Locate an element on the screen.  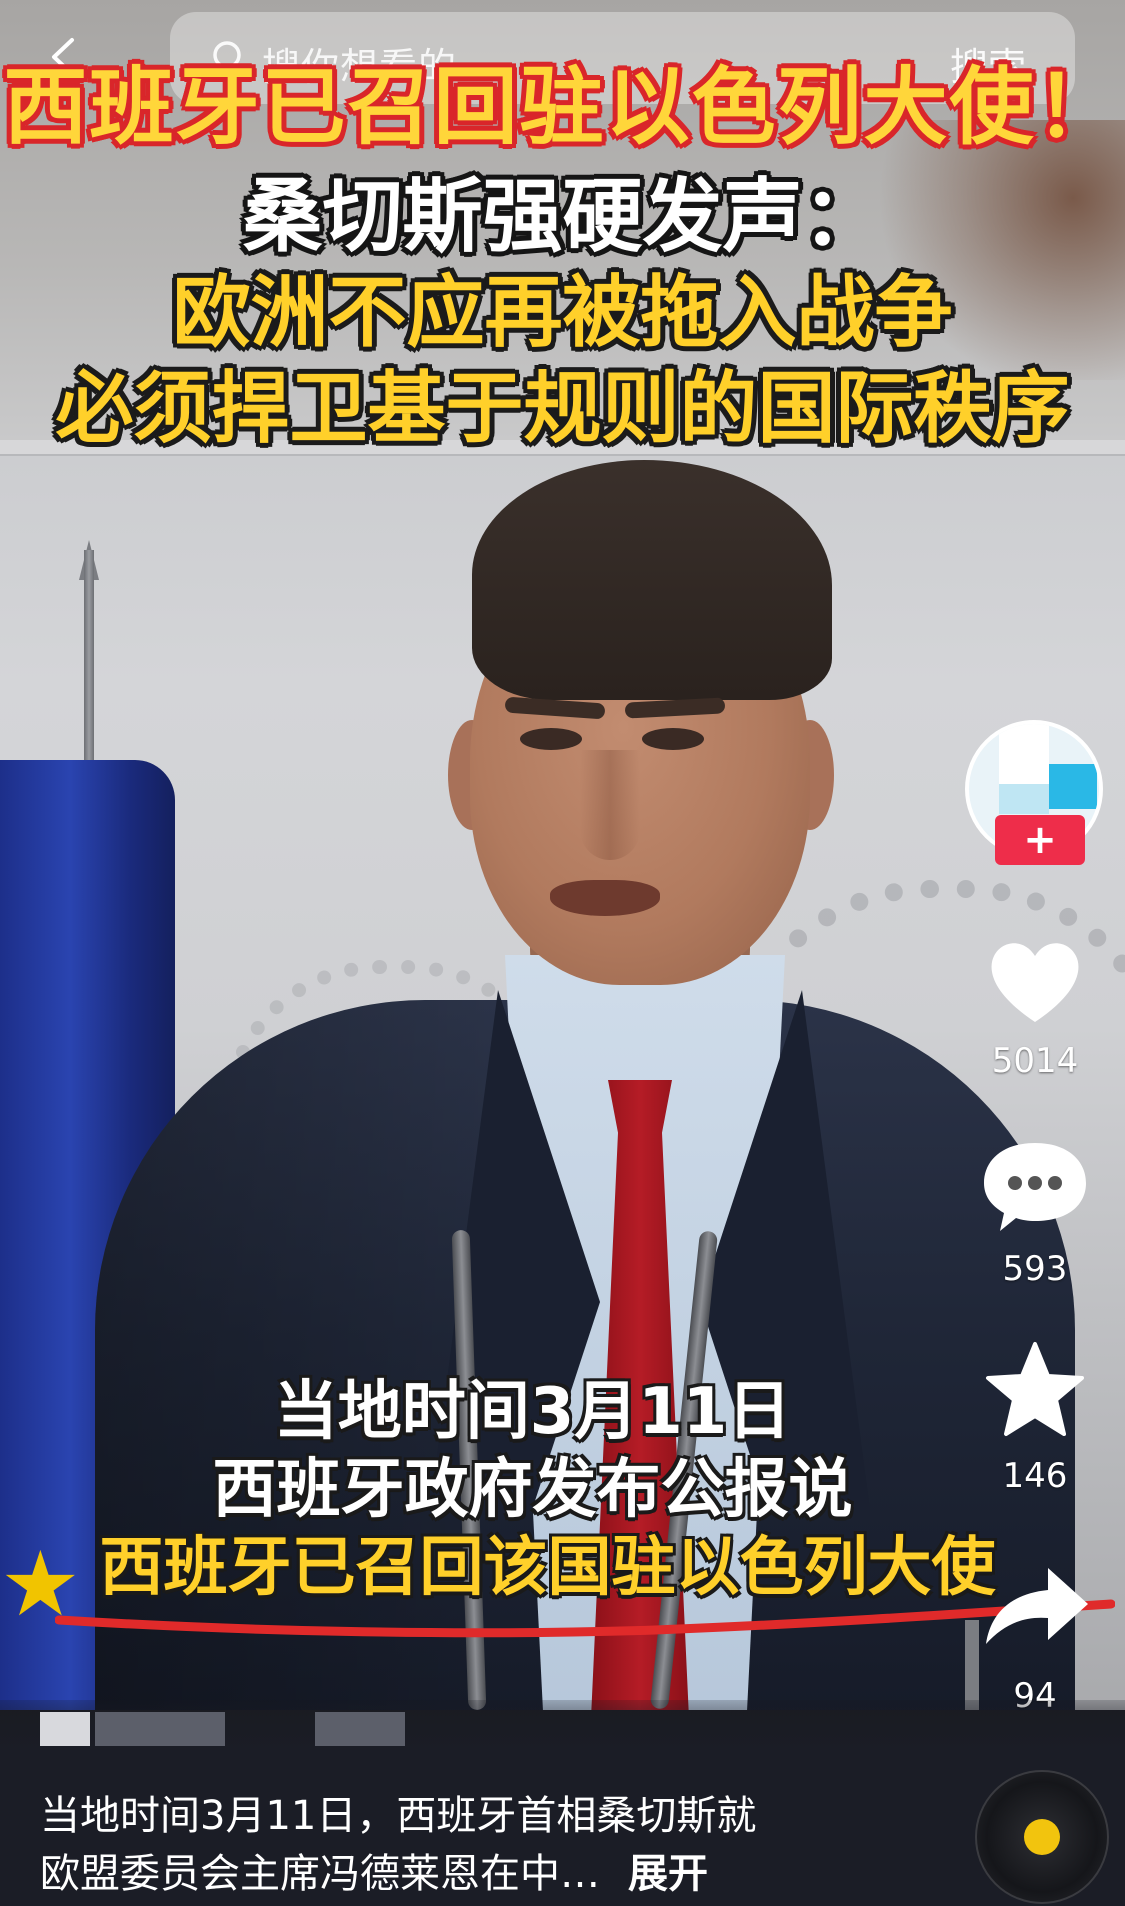
favorite-count: 146 is located at coordinates (1035, 1476).